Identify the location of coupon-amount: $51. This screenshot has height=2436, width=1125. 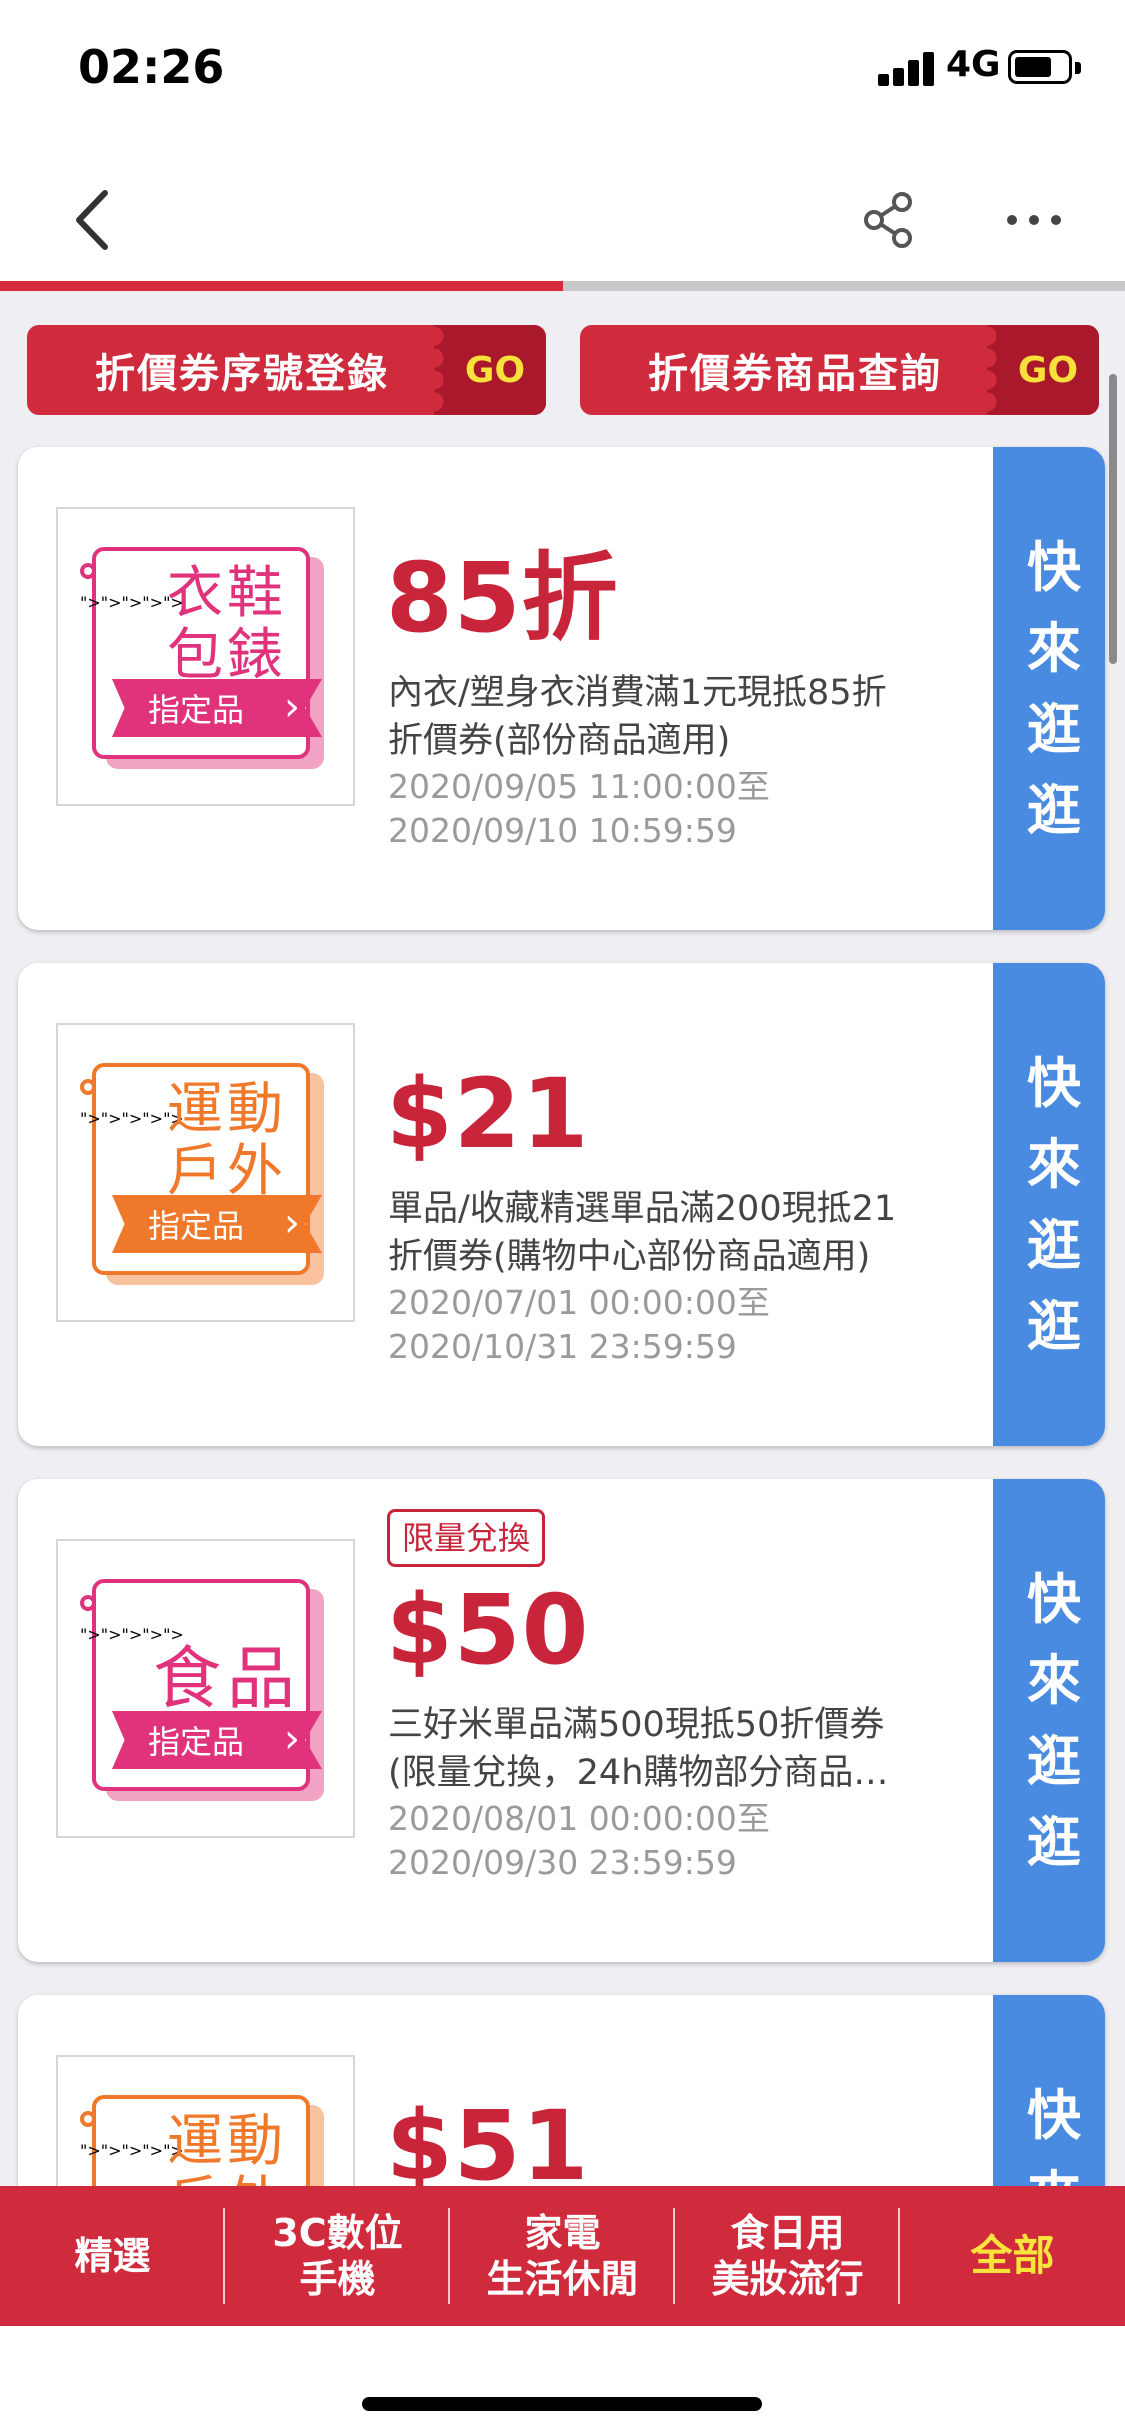
(488, 2138).